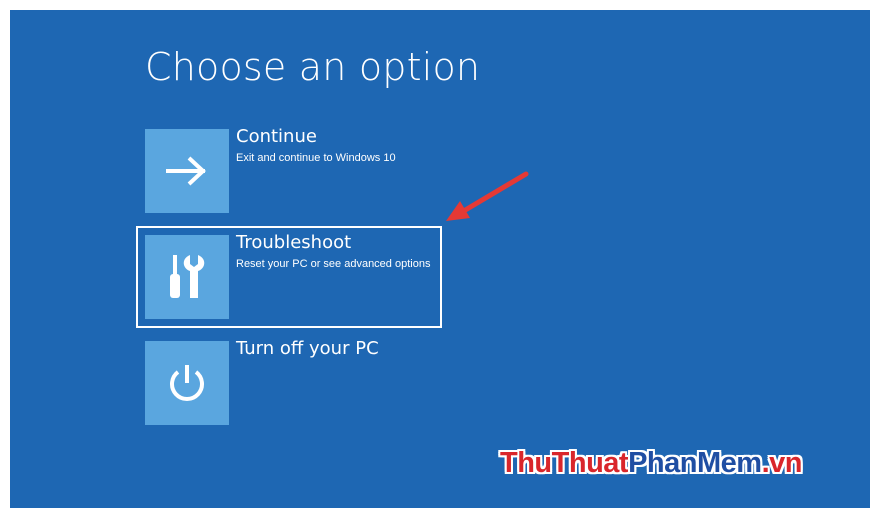 This screenshot has height=508, width=870. I want to click on site-watermark: ThuThuatPhanMem.vn, so click(651, 463).